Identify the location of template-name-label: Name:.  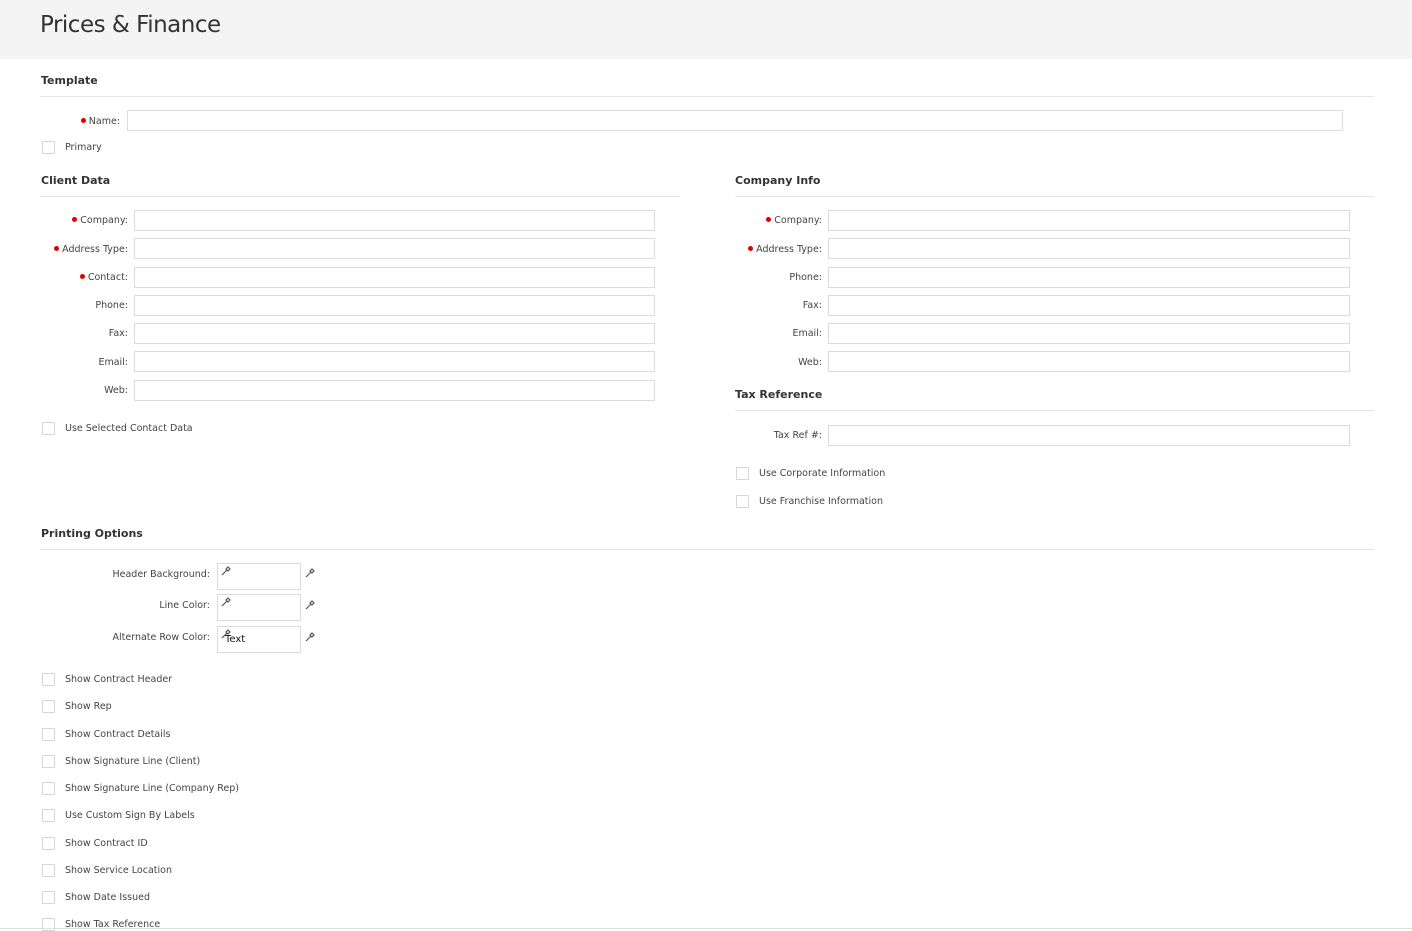
(100, 121).